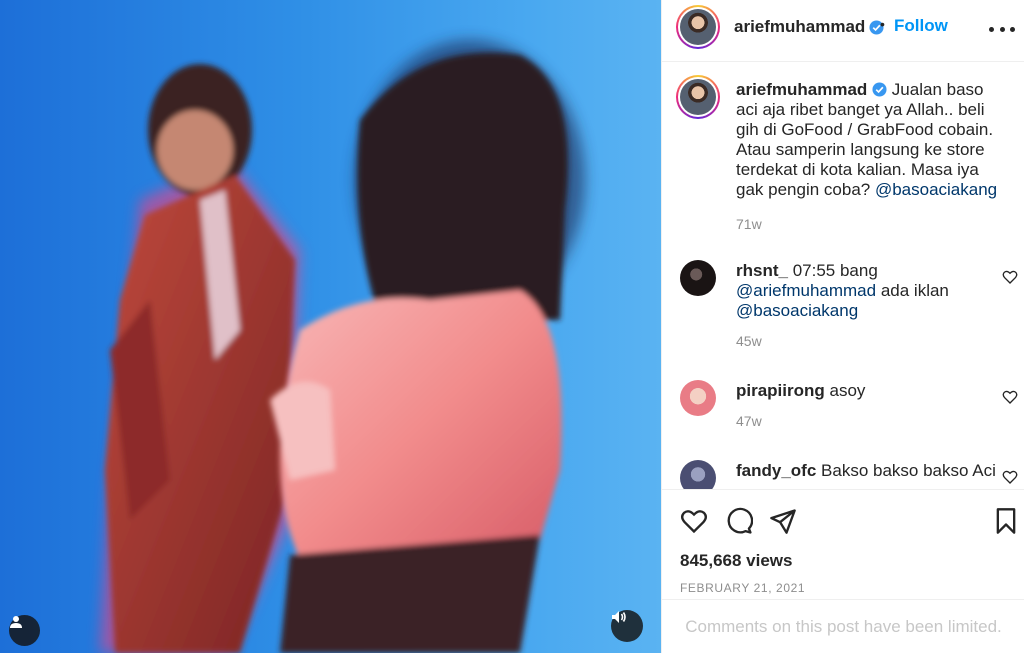  I want to click on comment-username: pirapiirong, so click(780, 390).